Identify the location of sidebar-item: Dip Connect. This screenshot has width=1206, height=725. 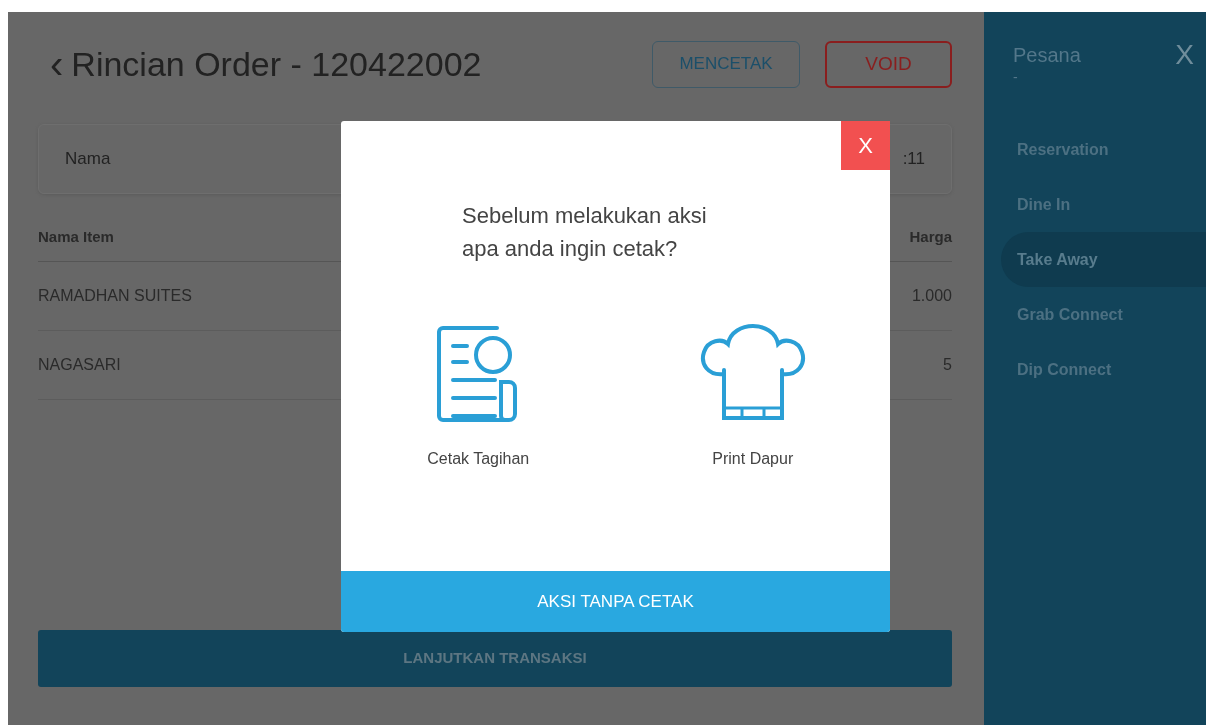
(1103, 369).